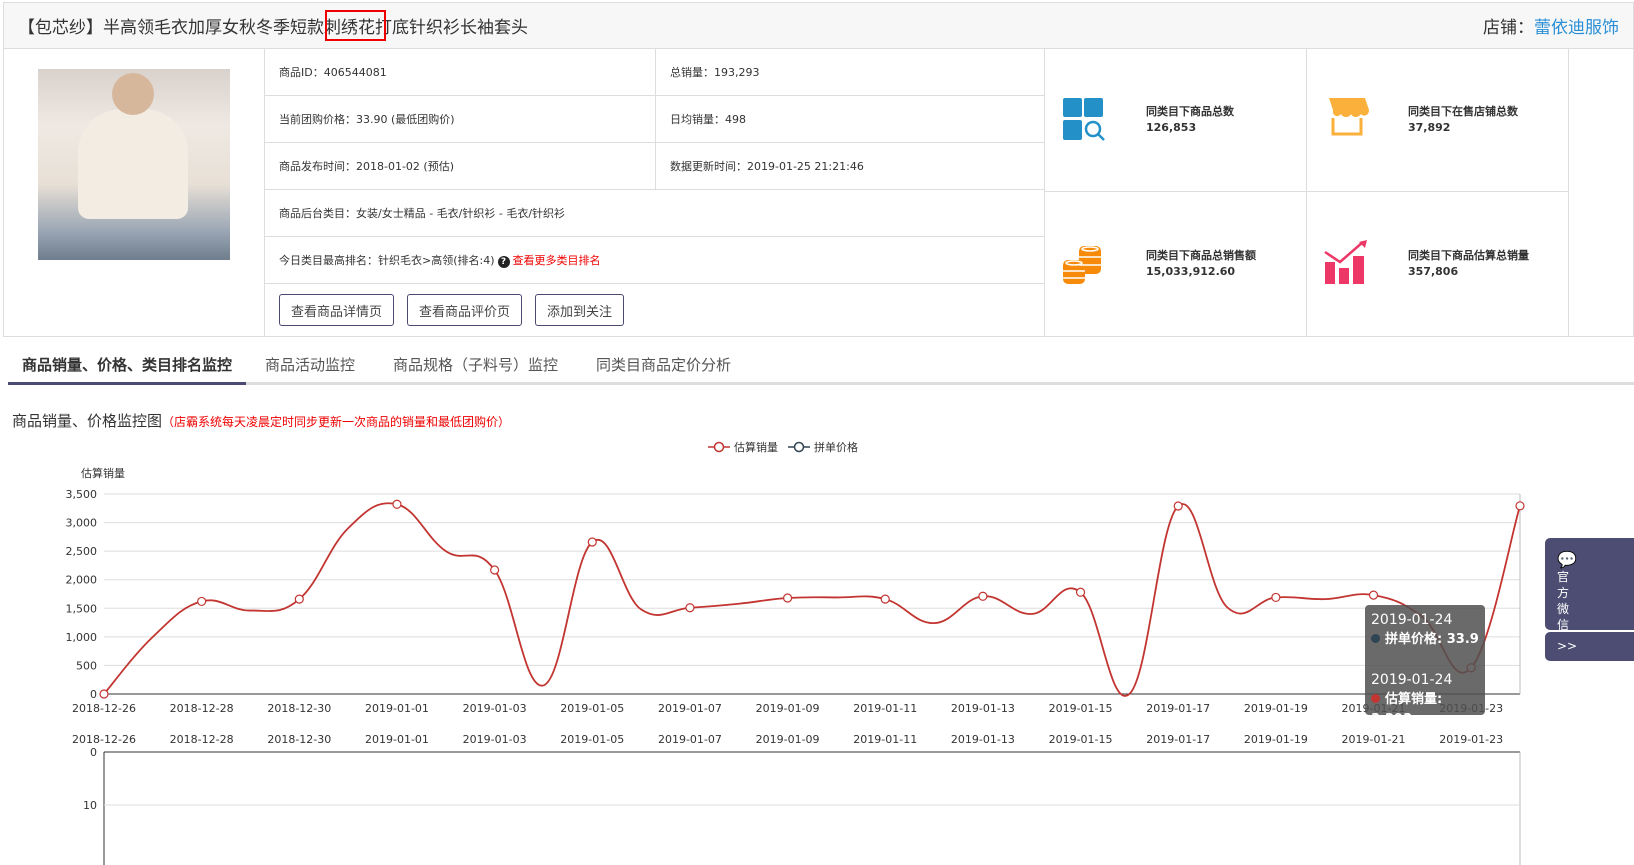  Describe the element at coordinates (310, 365) in the screenshot. I see `tab-activity: 商品活动监控` at that location.